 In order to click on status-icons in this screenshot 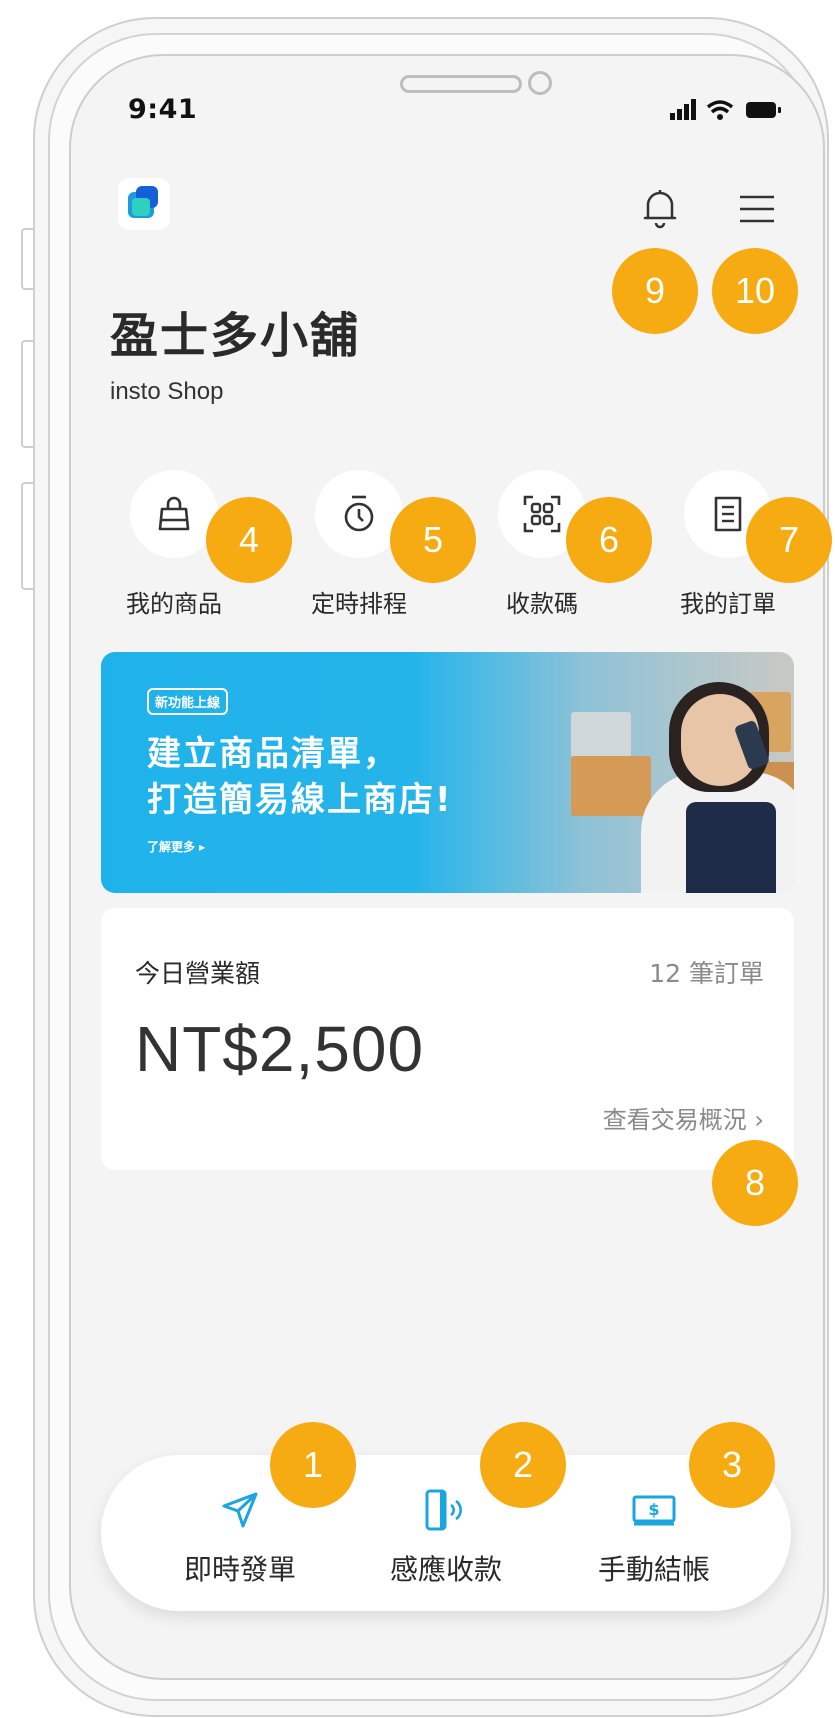, I will do `click(728, 110)`.